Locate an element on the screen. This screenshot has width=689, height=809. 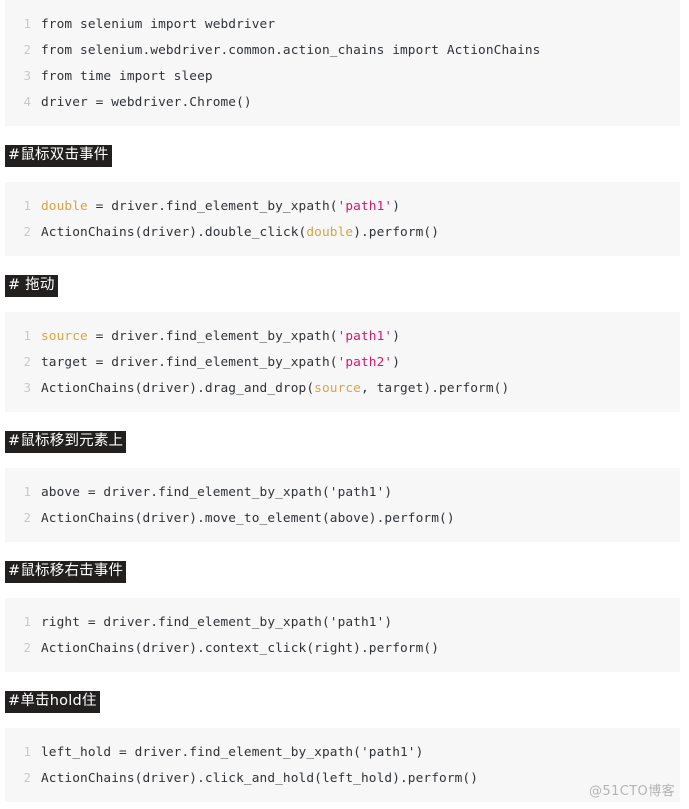
code-line: 3 from time import sleep is located at coordinates (342, 76).